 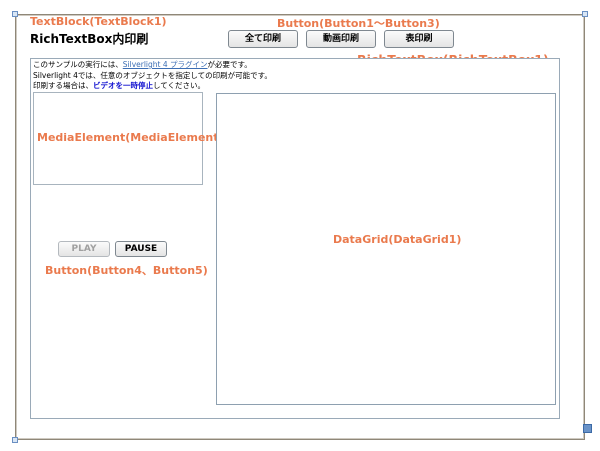 I want to click on pause-button: PAUSE, so click(x=141, y=249).